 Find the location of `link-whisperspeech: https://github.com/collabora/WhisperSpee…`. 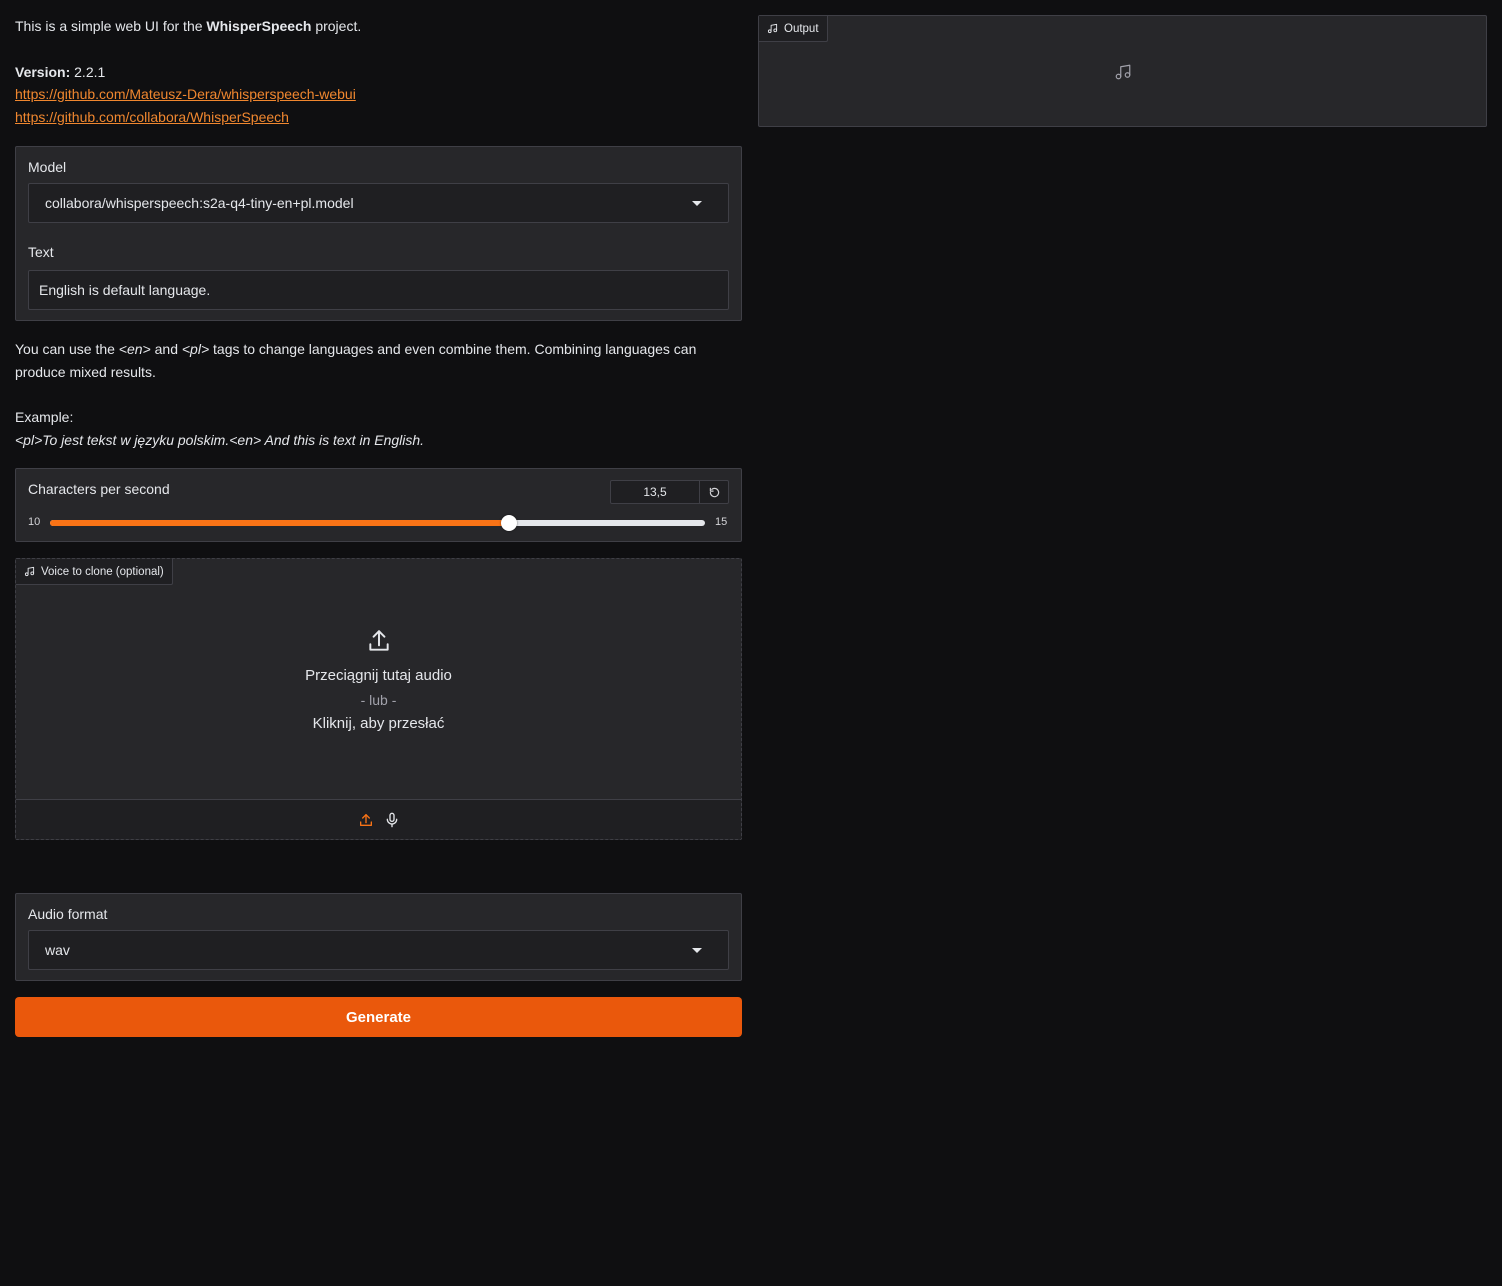

link-whisperspeech: https://github.com/collabora/WhisperSpee… is located at coordinates (152, 117).